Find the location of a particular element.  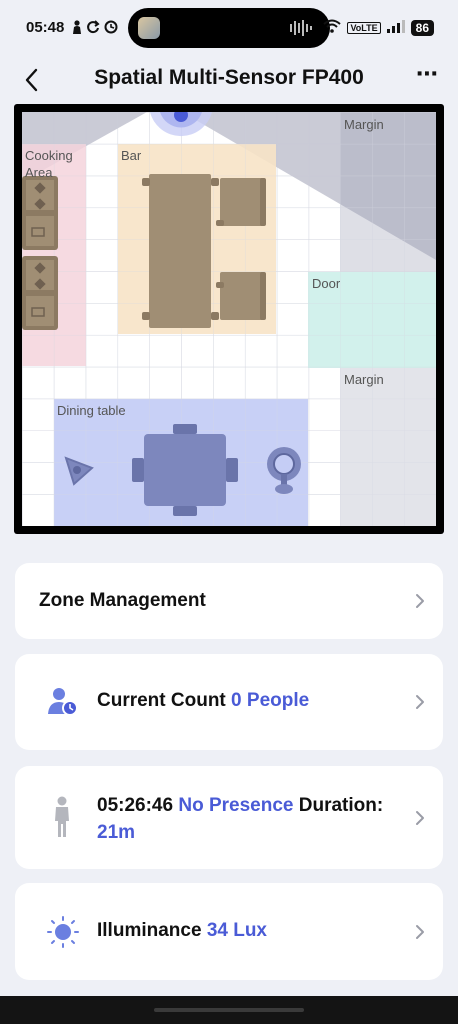

presence-text: 05:26:46 No Presence Duration: 21m is located at coordinates (252, 819).